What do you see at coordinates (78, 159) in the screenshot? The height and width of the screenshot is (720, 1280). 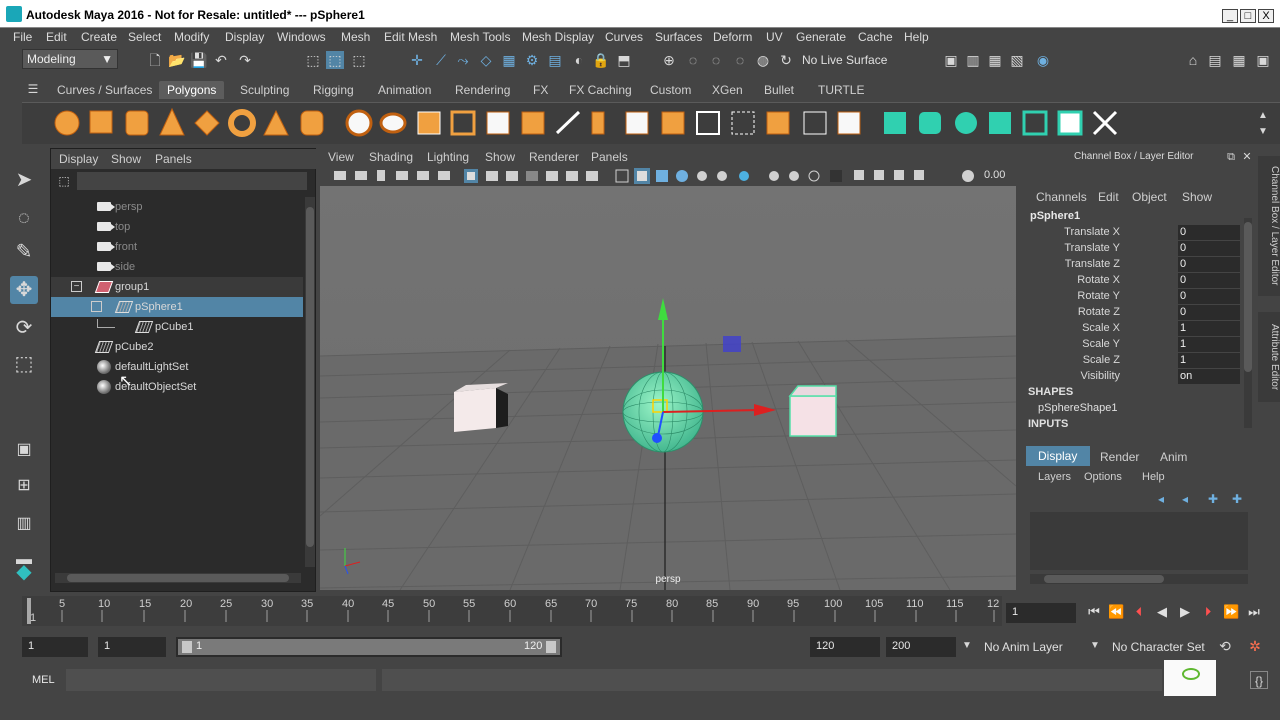 I see `outliner-menu-display: Display` at bounding box center [78, 159].